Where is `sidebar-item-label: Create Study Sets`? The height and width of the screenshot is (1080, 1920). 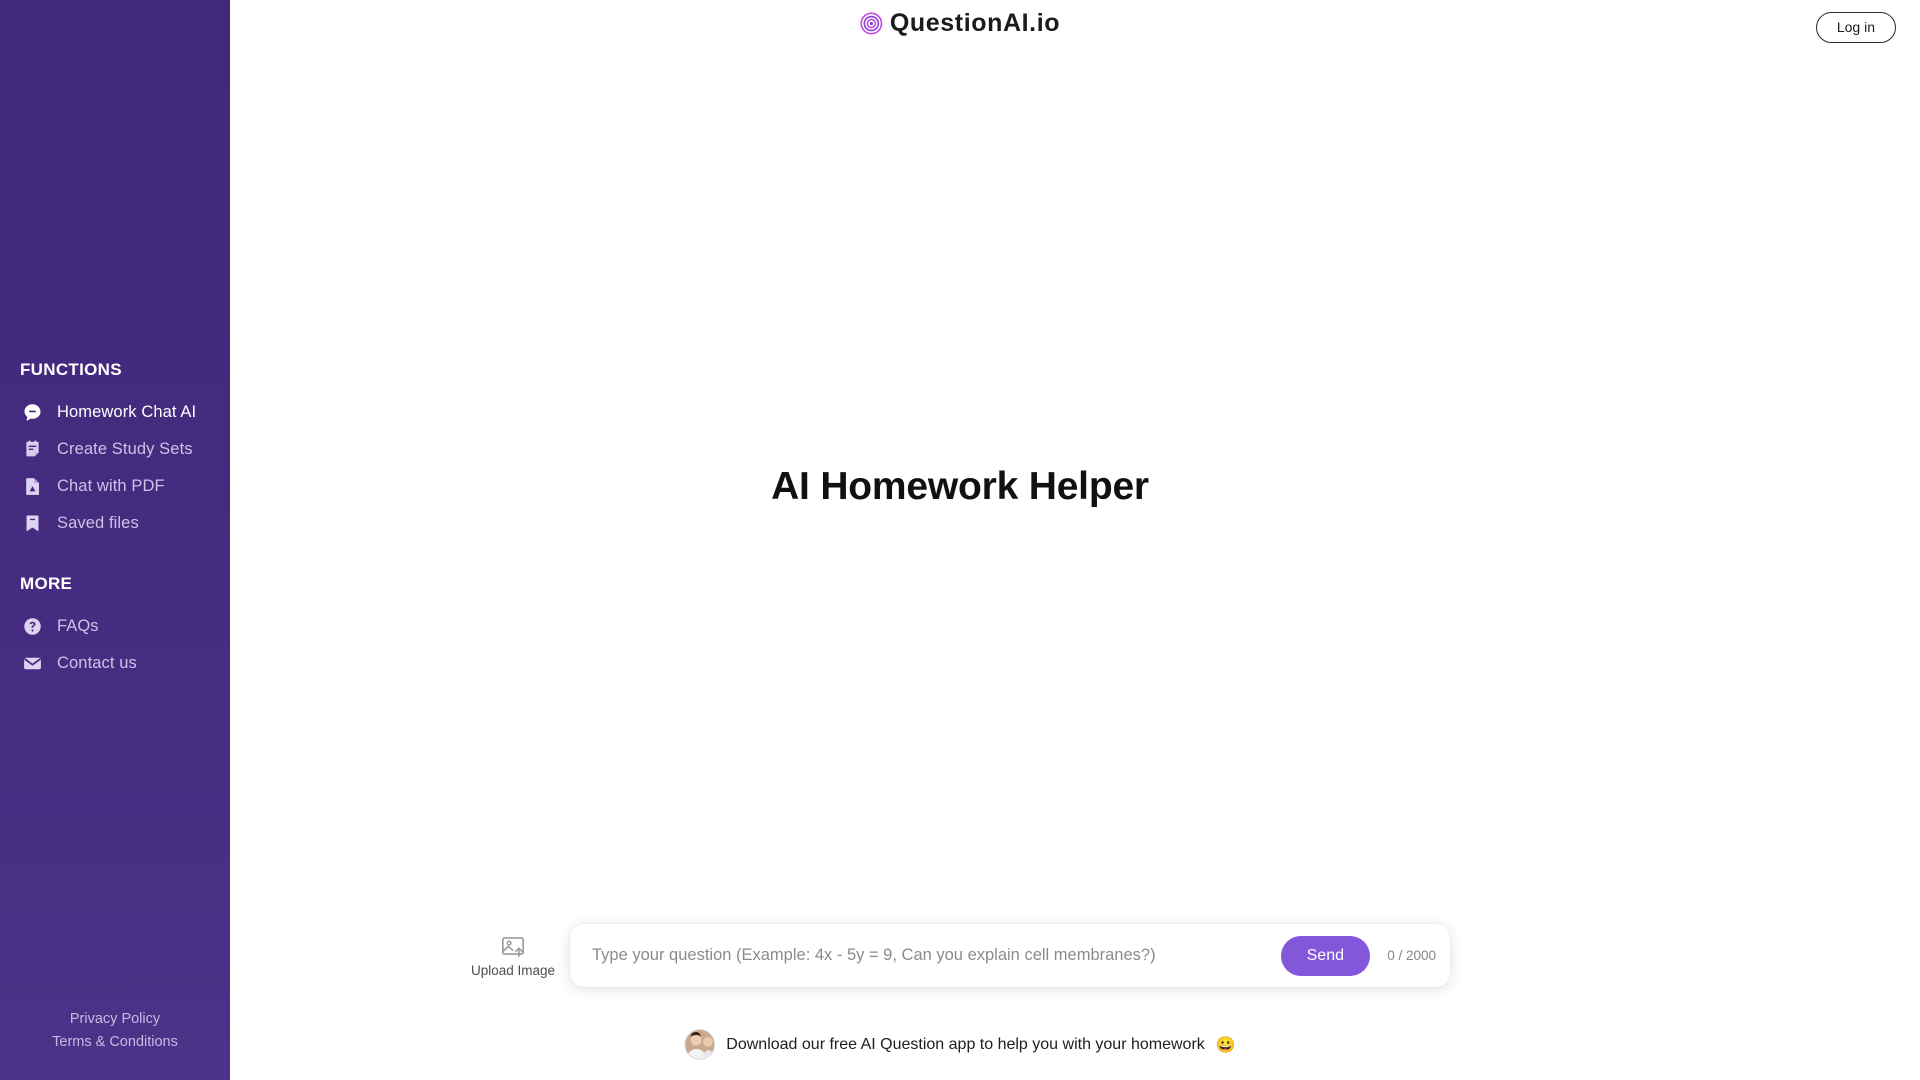 sidebar-item-label: Create Study Sets is located at coordinates (125, 449).